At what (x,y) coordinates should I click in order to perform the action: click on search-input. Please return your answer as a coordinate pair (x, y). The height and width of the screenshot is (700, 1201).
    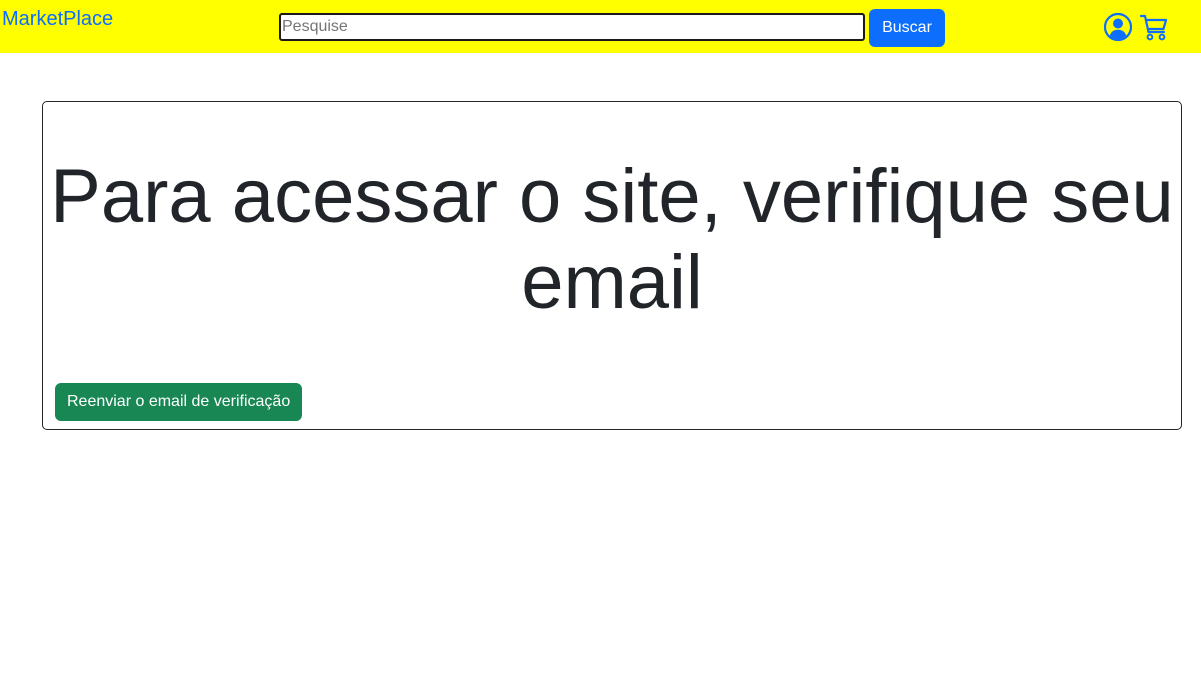
    Looking at the image, I should click on (572, 27).